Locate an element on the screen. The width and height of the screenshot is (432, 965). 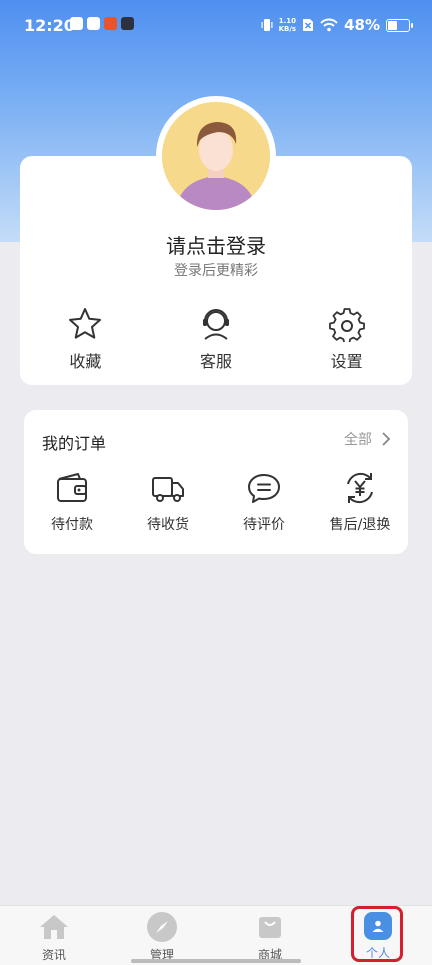
default-avatar-illustration is located at coordinates (216, 156).